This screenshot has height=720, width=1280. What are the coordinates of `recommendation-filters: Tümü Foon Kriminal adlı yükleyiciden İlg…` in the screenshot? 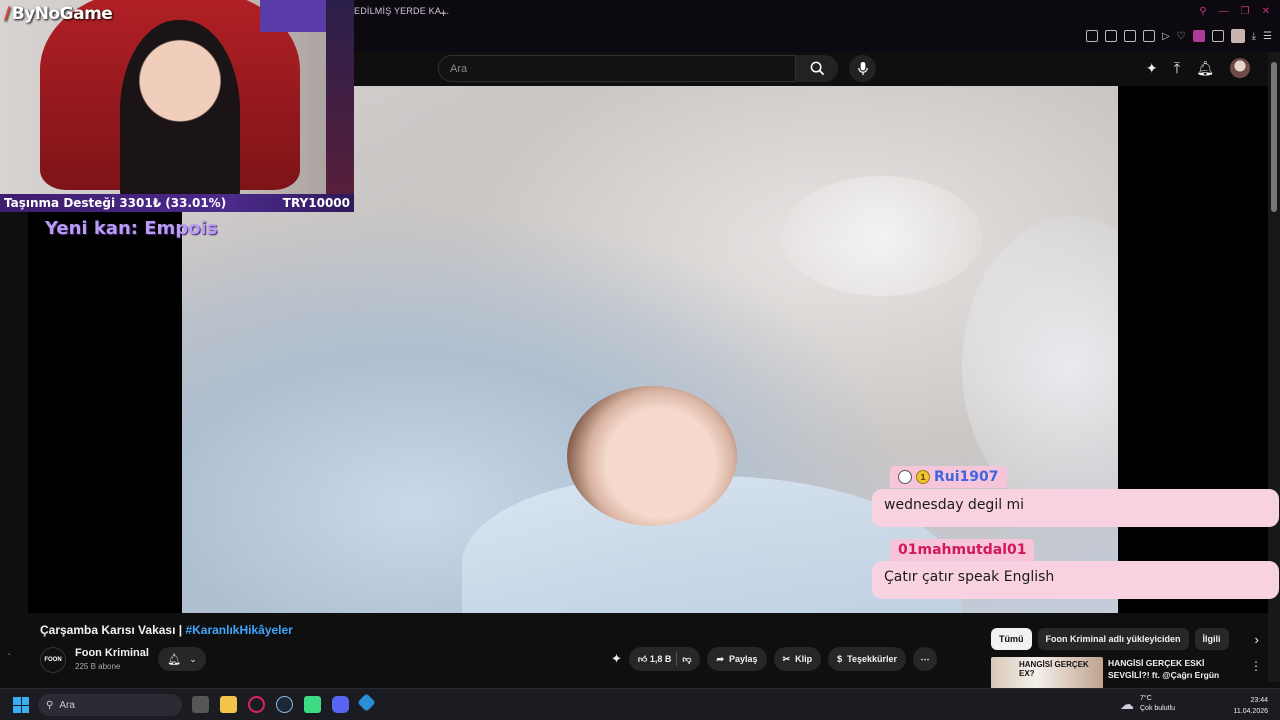 It's located at (1125, 639).